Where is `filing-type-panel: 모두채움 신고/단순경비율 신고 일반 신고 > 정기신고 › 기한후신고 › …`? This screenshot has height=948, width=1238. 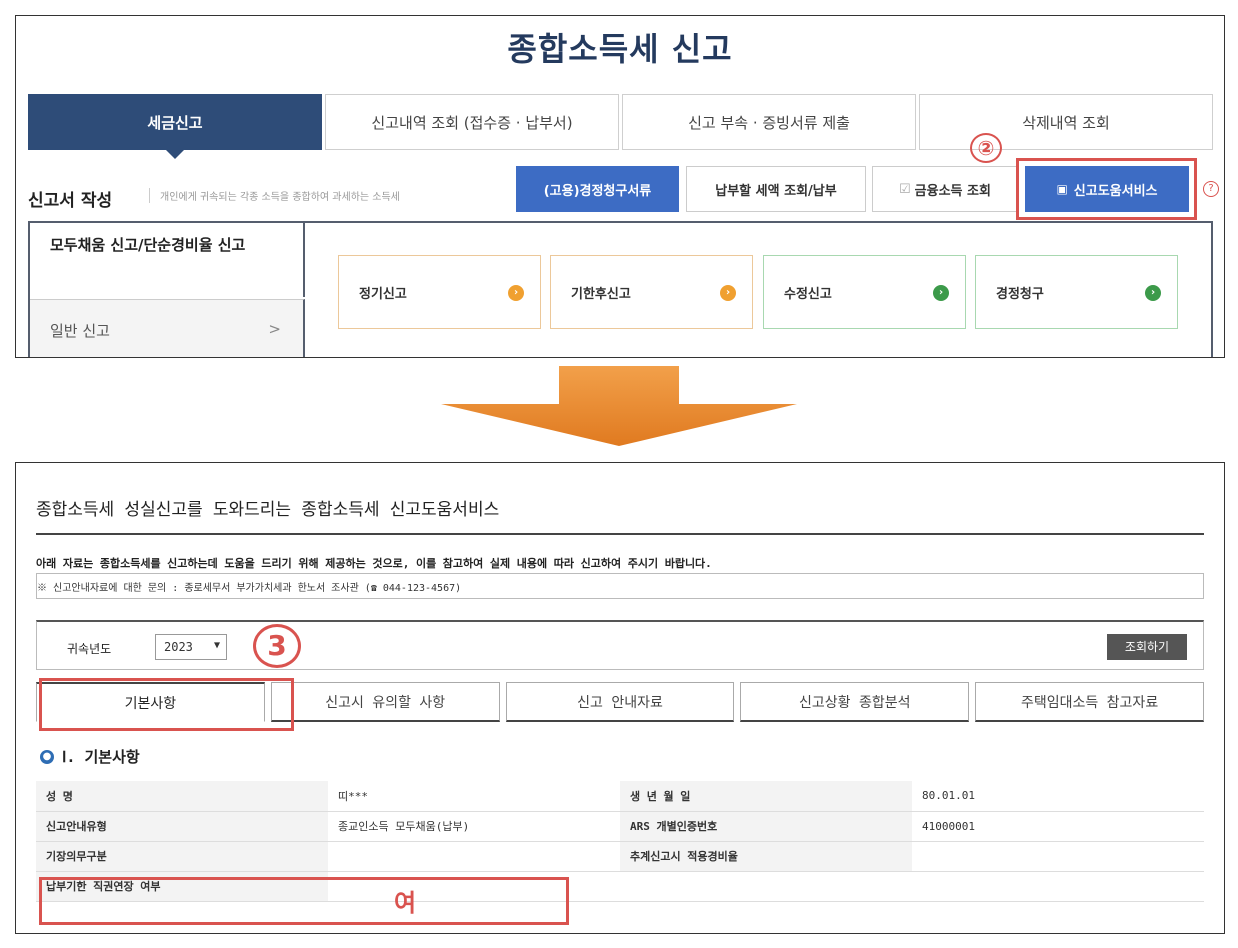
filing-type-panel: 모두채움 신고/단순경비율 신고 일반 신고 > 정기신고 › 기한후신고 › … is located at coordinates (620, 289).